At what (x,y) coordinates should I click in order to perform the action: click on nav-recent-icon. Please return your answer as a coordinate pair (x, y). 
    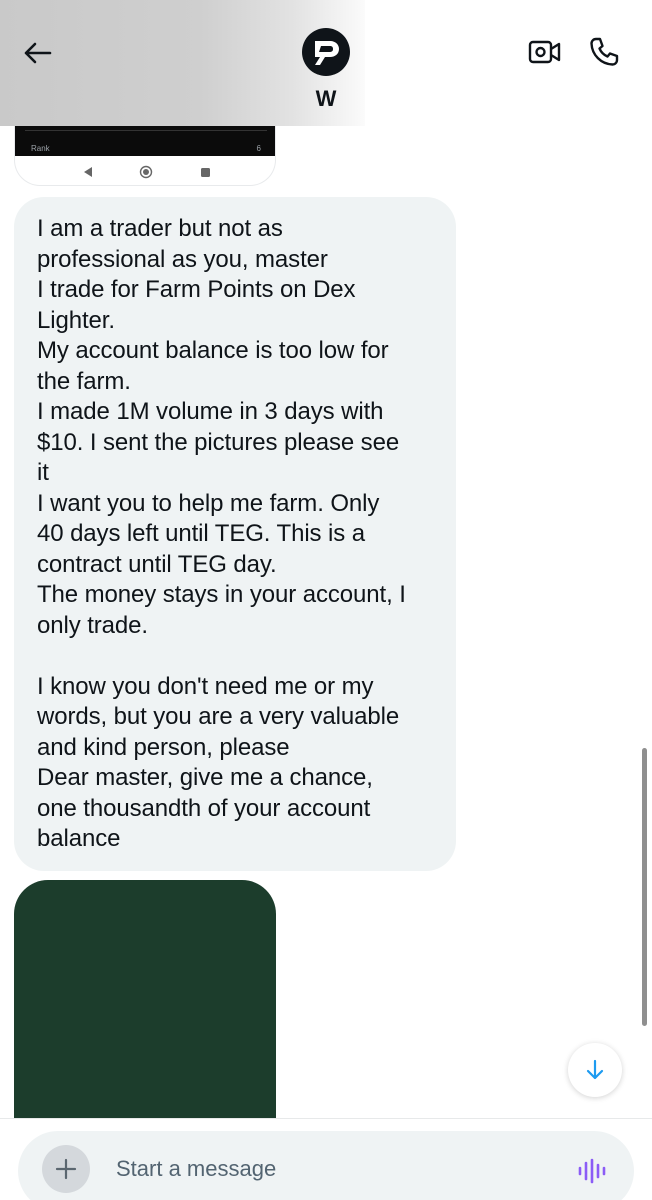
    Looking at the image, I should click on (205, 172).